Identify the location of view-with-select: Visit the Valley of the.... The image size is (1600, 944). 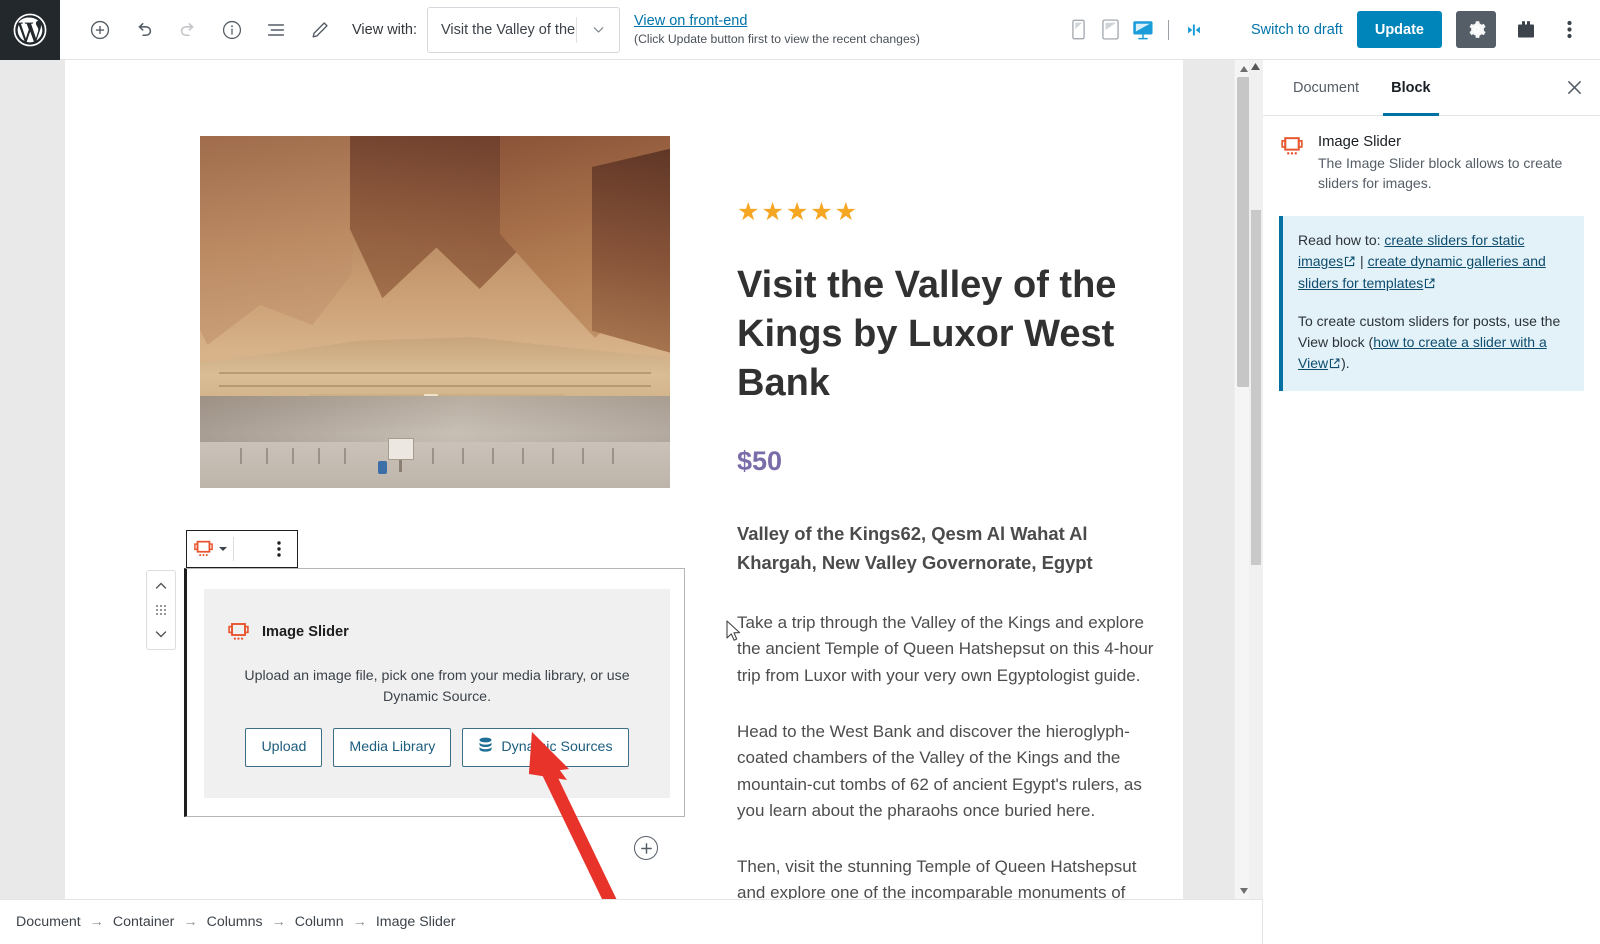
(524, 29).